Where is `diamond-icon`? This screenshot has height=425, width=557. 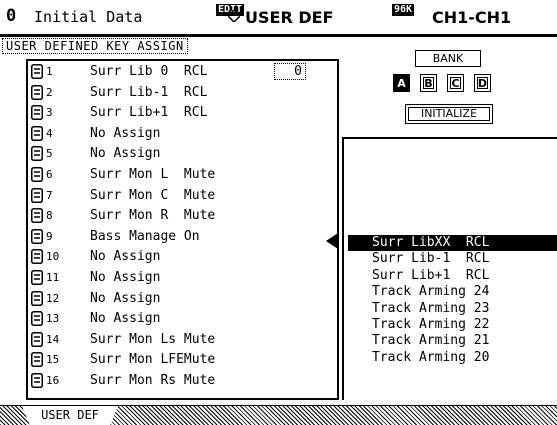 diamond-icon is located at coordinates (234, 16).